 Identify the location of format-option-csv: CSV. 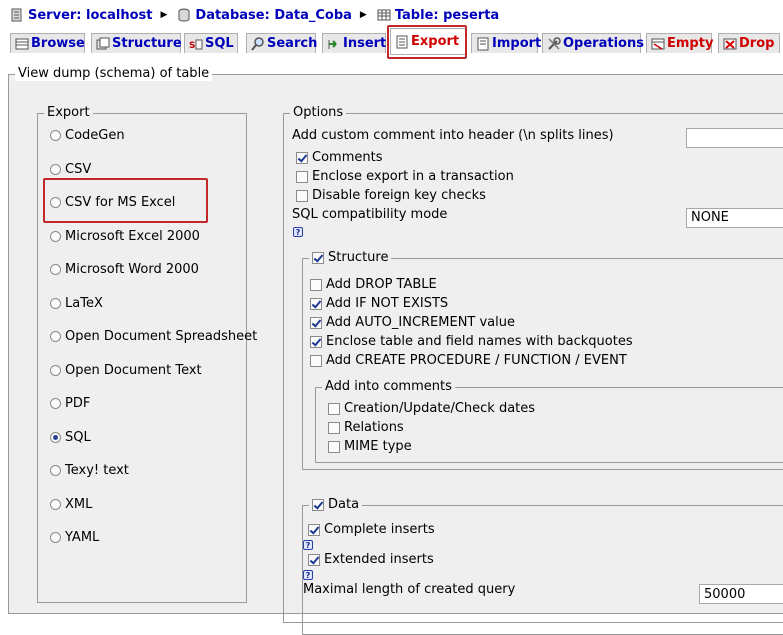
(70, 169).